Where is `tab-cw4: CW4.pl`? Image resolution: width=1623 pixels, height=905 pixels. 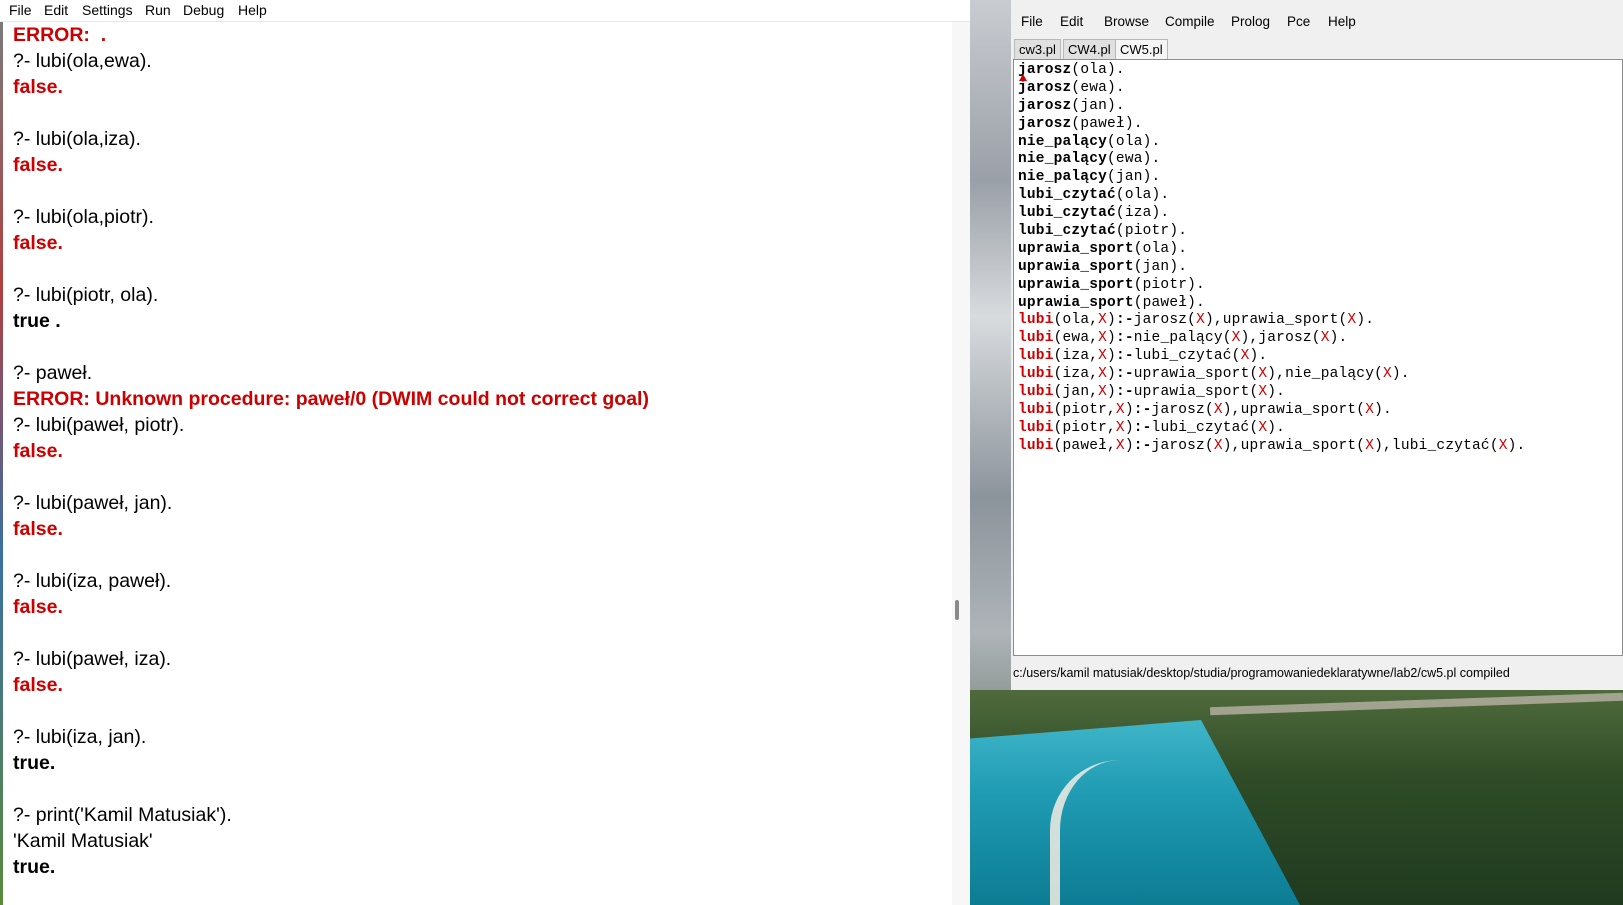 tab-cw4: CW4.pl is located at coordinates (1089, 49).